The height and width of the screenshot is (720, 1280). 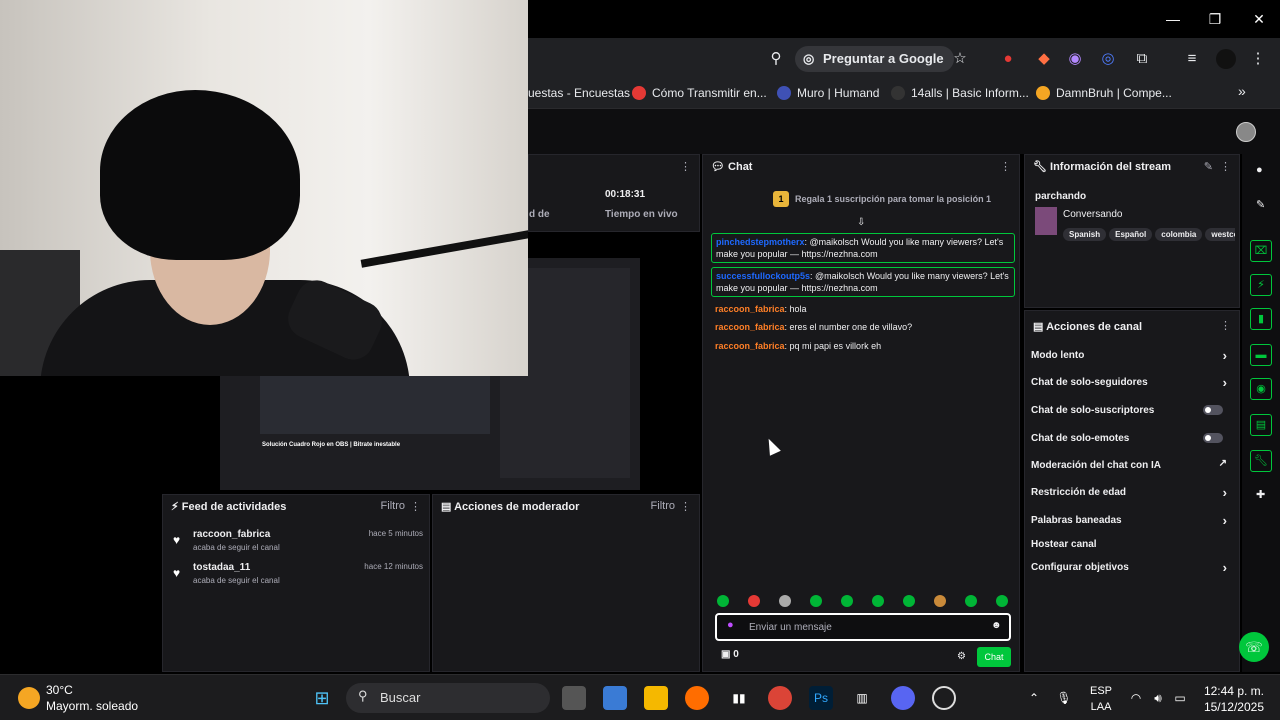 I want to click on tag: Español, so click(x=1131, y=234).